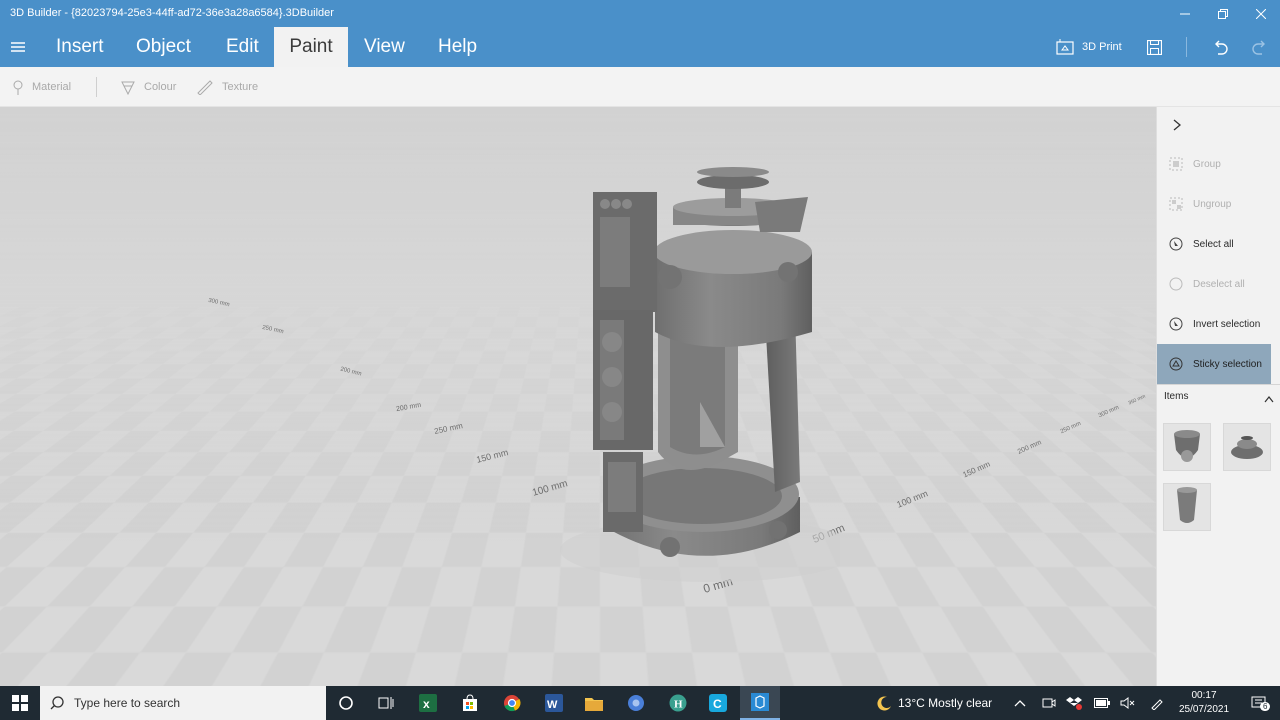  Describe the element at coordinates (1185, 13) in the screenshot. I see `minimize-button` at that location.